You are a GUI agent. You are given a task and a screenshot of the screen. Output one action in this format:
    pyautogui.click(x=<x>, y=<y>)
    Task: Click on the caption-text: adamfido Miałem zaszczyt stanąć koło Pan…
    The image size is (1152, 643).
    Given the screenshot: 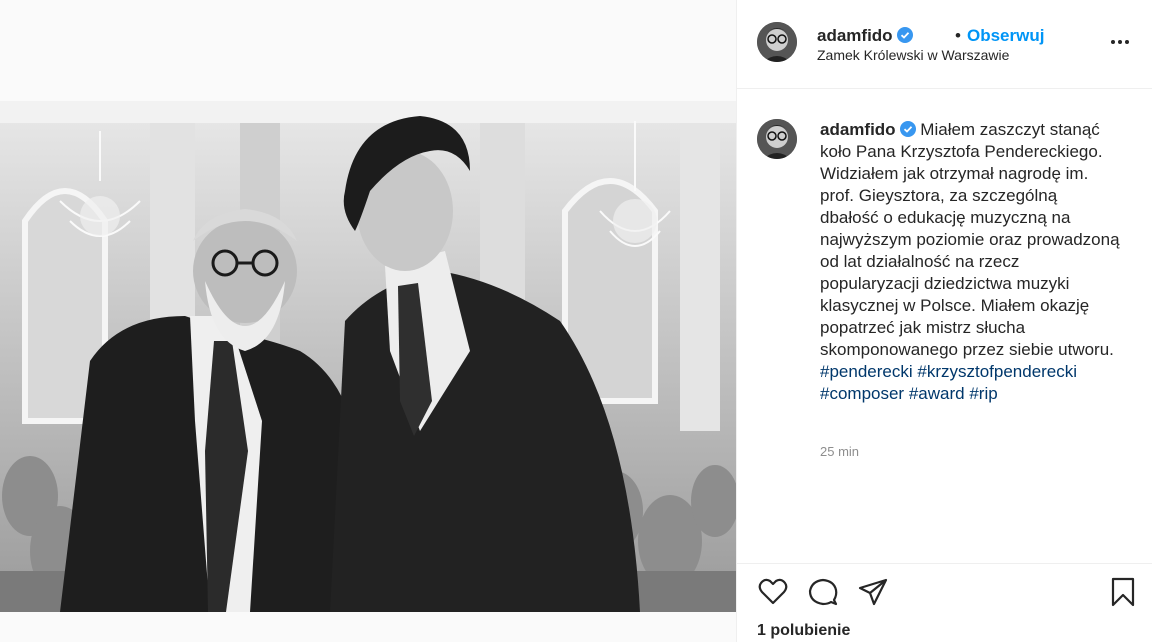 What is the action you would take?
    pyautogui.click(x=970, y=262)
    